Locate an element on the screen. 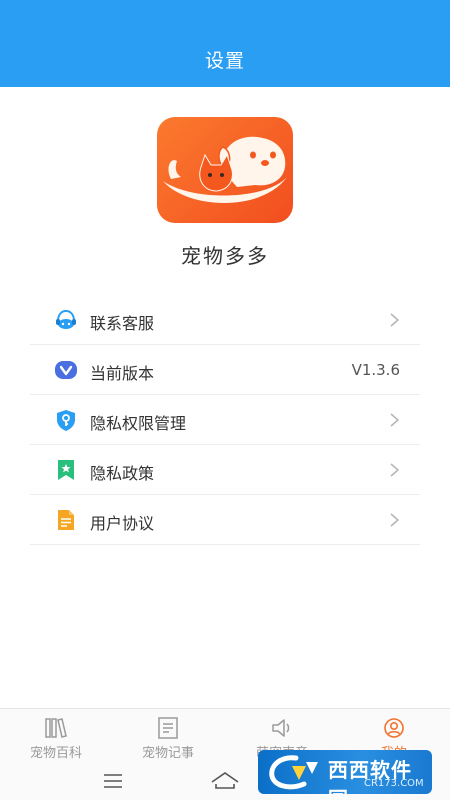 Image resolution: width=450 pixels, height=800 pixels. version-icon is located at coordinates (66, 370).